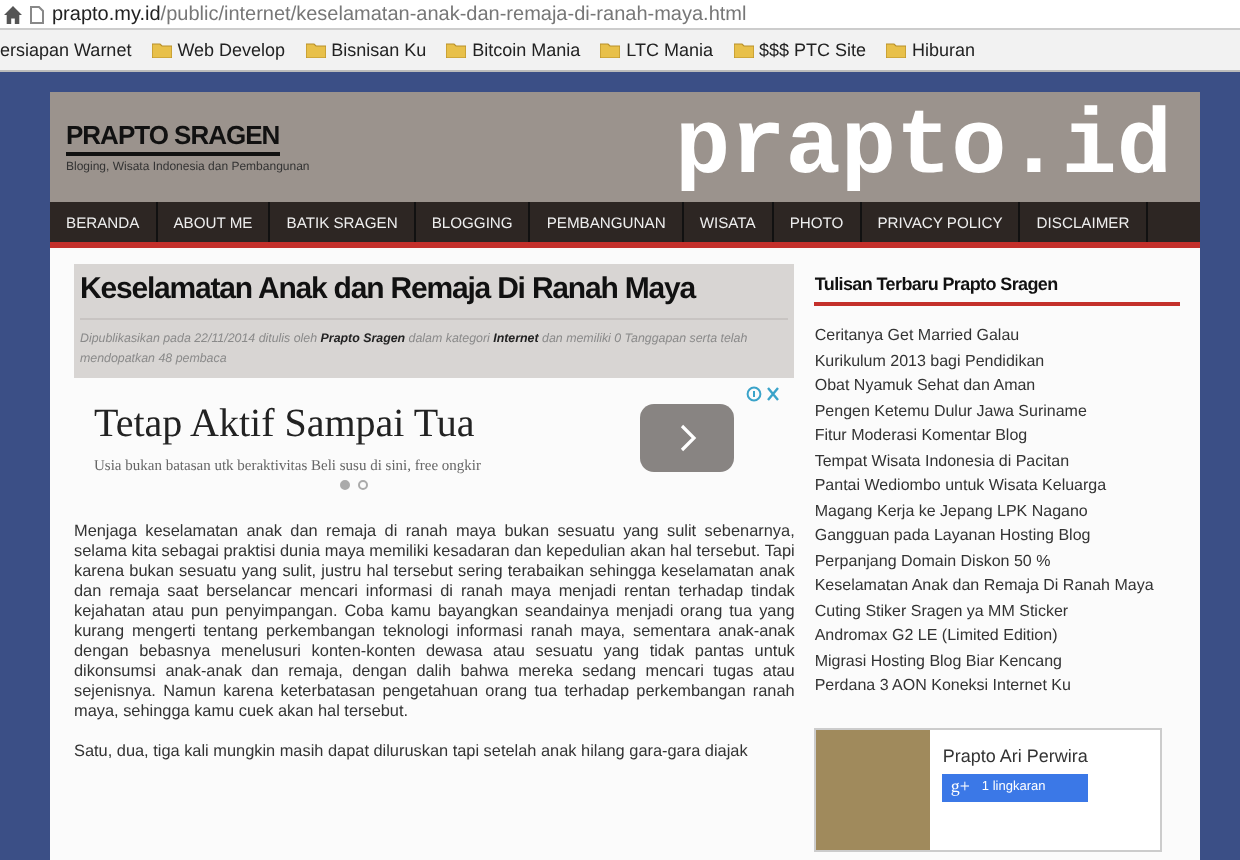 The height and width of the screenshot is (860, 1240). What do you see at coordinates (434, 621) in the screenshot?
I see `article-paragraph: Menjaga keselamatan anak dan remaja di ranah maya bukan sesuatu yang sulit sebenarnya, selama kita sebagai praktisi dunia maya memiliki kesadaran dan kepedulian akan hal tersebut. Tapi karena bukan sesuatu yang sulit, justru hal tersebut sering terabaikan sehingga keselamatan anak dan remaja saat berselancar mencari informasi di ranah maya menjadi rentan terhadap tindak kejahatan atau pun penyimpangan. Coba kamu bayangkan seandainya menjadi orang tua yang kurang mengerti tentang perkembangan teknologi informasi ranah maya, sementara anak-anak dengan bebasnya menelusuri konten-konten dewasa atau sesuatu yang tidak pantas untuk dikonsumsi anak-anak dan remaja, dengan dalih bahwa mereka sedang mencari tugas atau sejenisnya. Namun karena keterbatasan pengetahuan orang tua terhadap perkembangan ranah maya, sehingga kamu cuek akan hal tersebut.` at bounding box center [434, 621].